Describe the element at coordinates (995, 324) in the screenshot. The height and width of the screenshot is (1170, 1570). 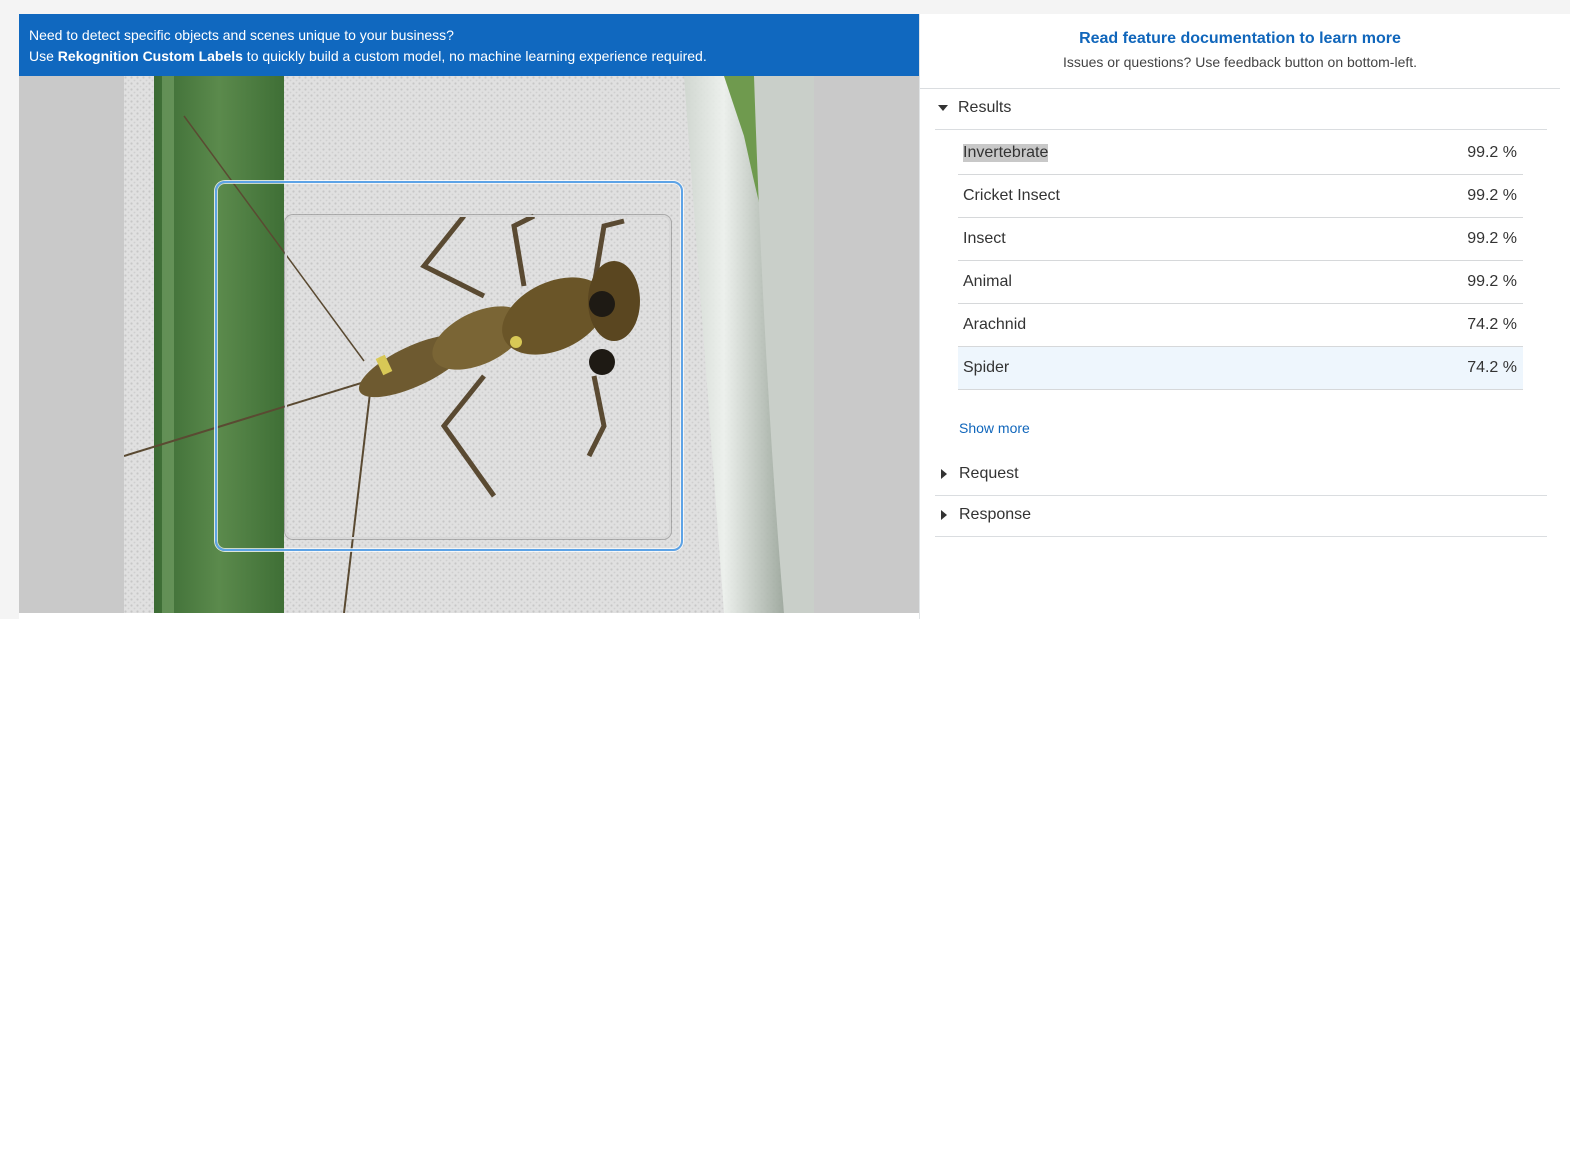
I see `result-label: Arachnid` at that location.